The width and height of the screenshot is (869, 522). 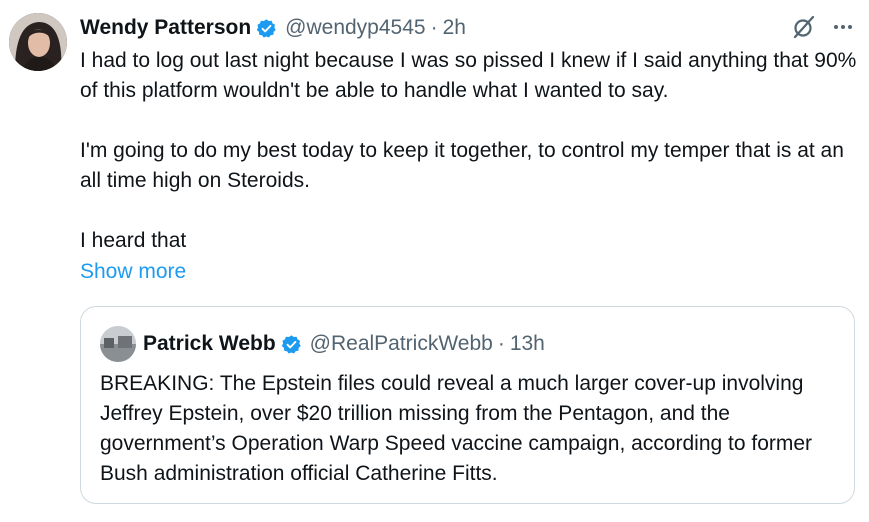 I want to click on tweet-header: Wendy Patterson @wendyp4545 · 2h, so click(x=273, y=28).